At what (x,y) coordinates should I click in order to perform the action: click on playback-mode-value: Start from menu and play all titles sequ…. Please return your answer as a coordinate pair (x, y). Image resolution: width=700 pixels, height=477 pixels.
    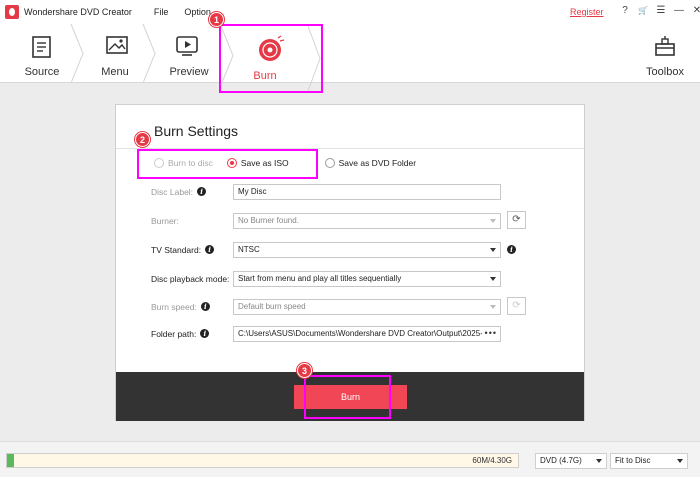
    Looking at the image, I should click on (320, 278).